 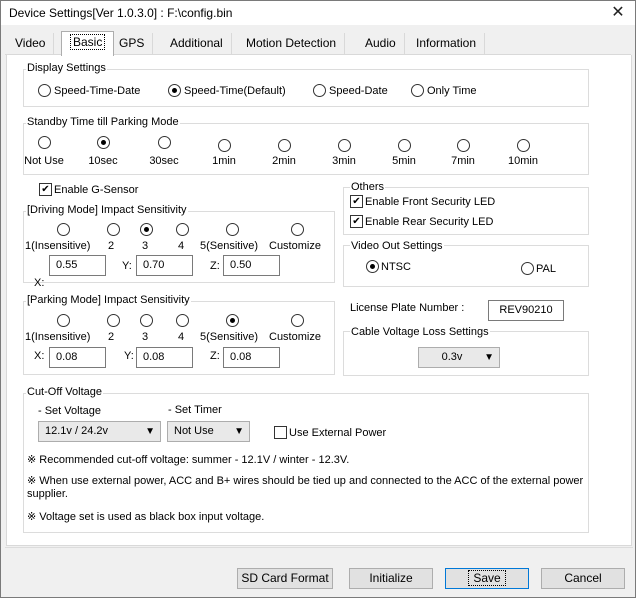 I want to click on front-led-checkbox, so click(x=356, y=201).